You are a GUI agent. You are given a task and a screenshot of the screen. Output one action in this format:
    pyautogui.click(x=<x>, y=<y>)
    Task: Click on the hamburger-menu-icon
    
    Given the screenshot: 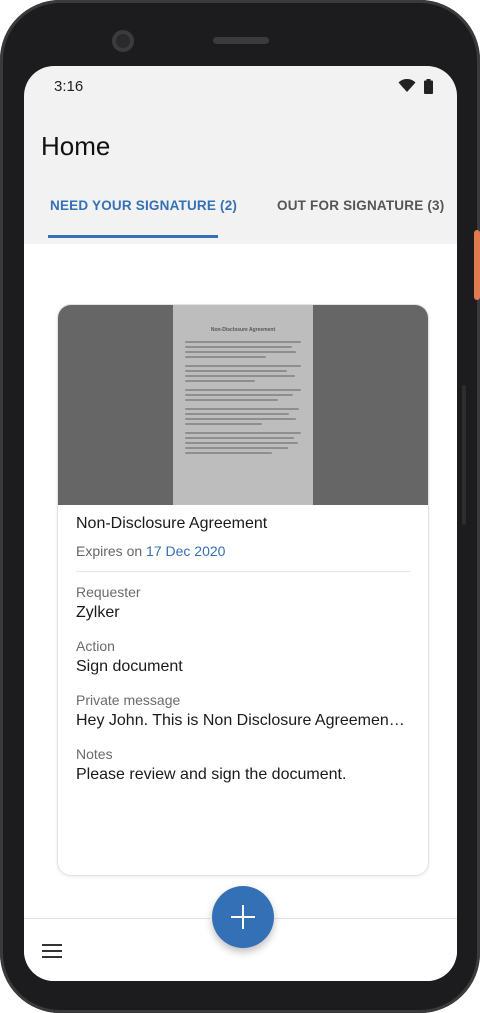 What is the action you would take?
    pyautogui.click(x=54, y=953)
    